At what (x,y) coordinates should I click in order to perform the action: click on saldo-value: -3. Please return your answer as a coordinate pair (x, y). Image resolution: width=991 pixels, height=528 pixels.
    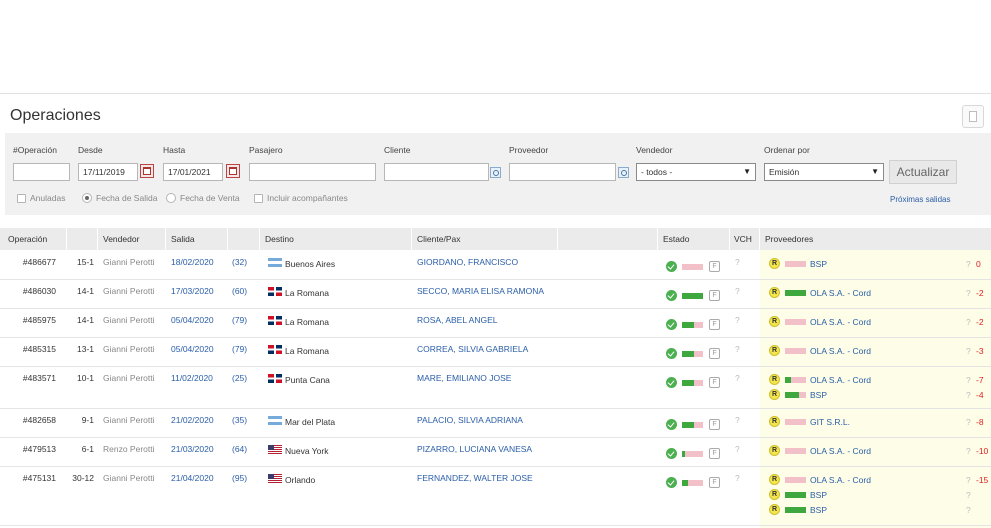
    Looking at the image, I should click on (980, 351).